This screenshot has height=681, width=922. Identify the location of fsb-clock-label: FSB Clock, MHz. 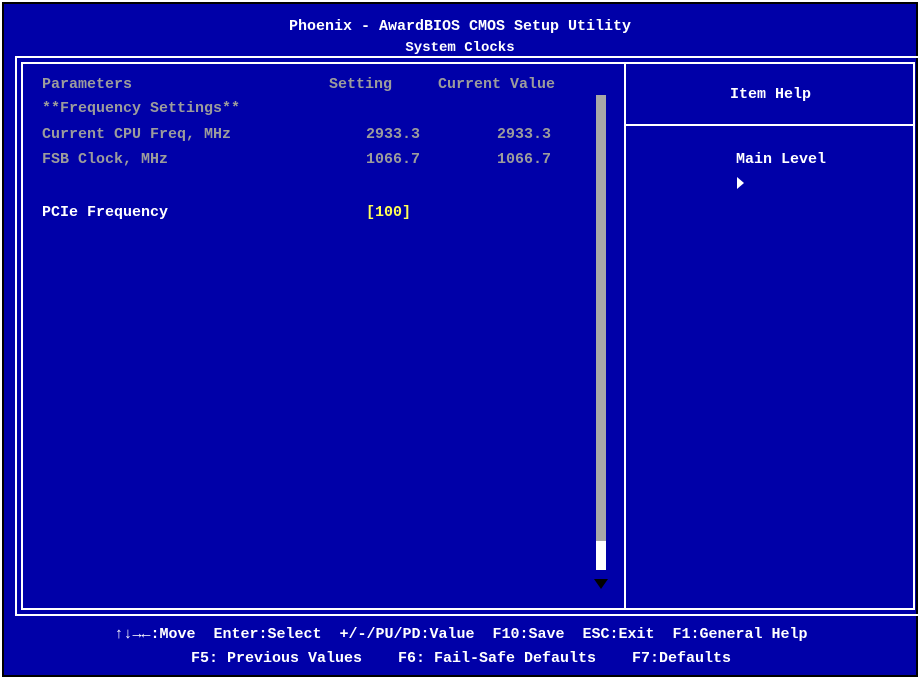
(105, 159).